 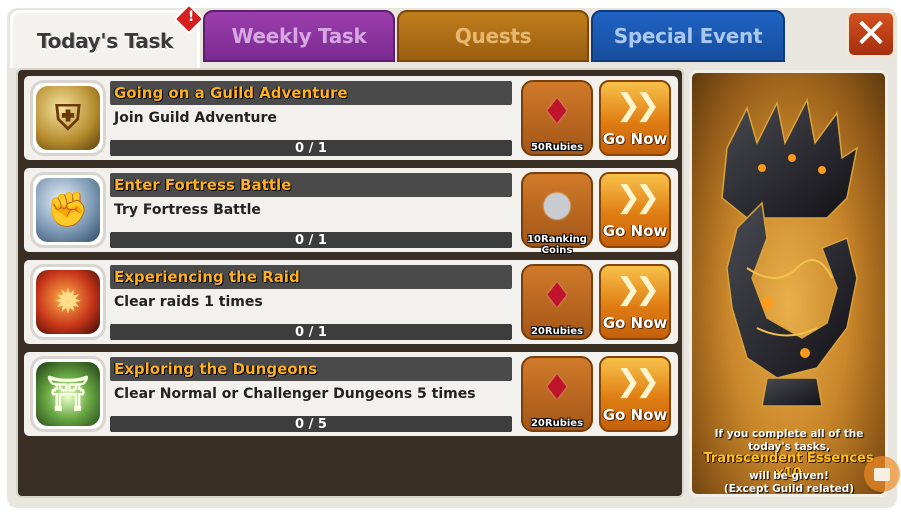 I want to click on reward-box: ♦ 50Rubies, so click(x=557, y=118).